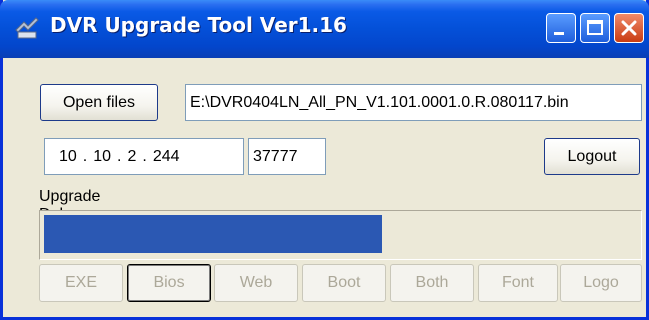 This screenshot has height=320, width=649. What do you see at coordinates (166, 156) in the screenshot?
I see `ip-octet-4: 244` at bounding box center [166, 156].